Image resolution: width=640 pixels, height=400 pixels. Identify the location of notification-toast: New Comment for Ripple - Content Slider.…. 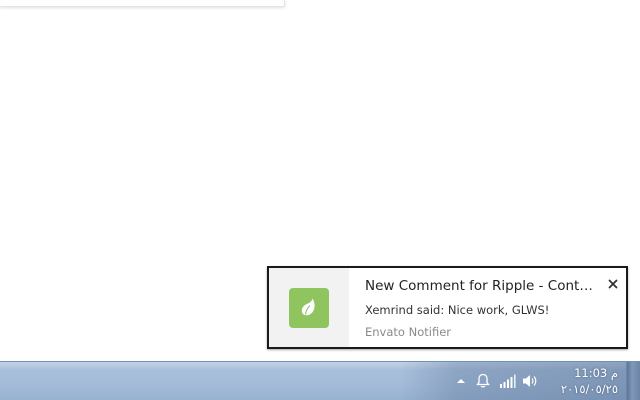
(447, 307).